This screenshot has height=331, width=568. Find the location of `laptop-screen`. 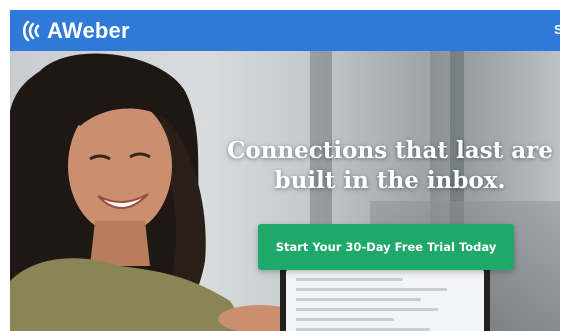

laptop-screen is located at coordinates (385, 300).